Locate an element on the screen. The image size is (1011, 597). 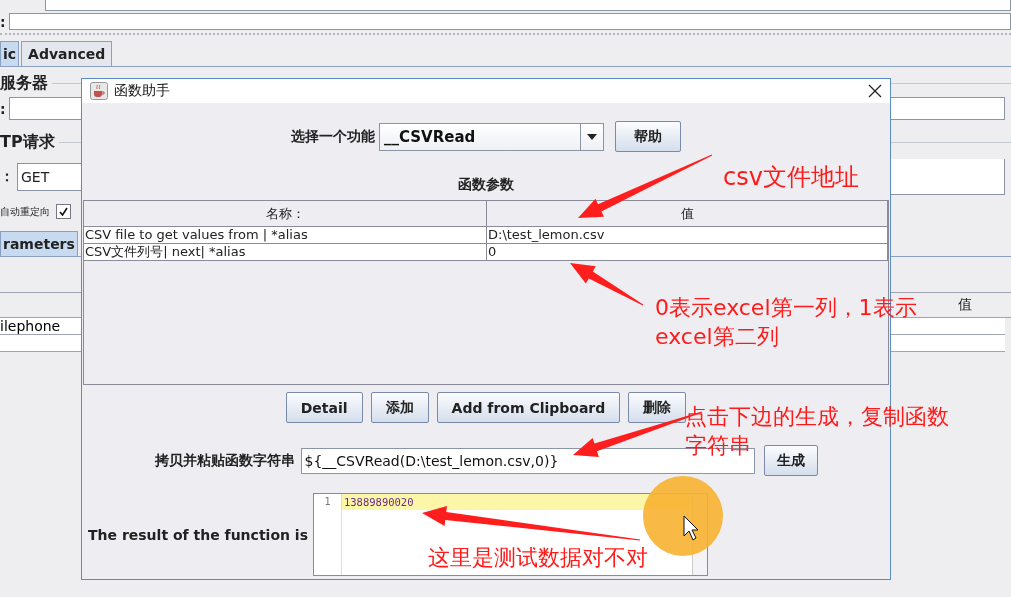
group-title: TP请求 is located at coordinates (27, 142).